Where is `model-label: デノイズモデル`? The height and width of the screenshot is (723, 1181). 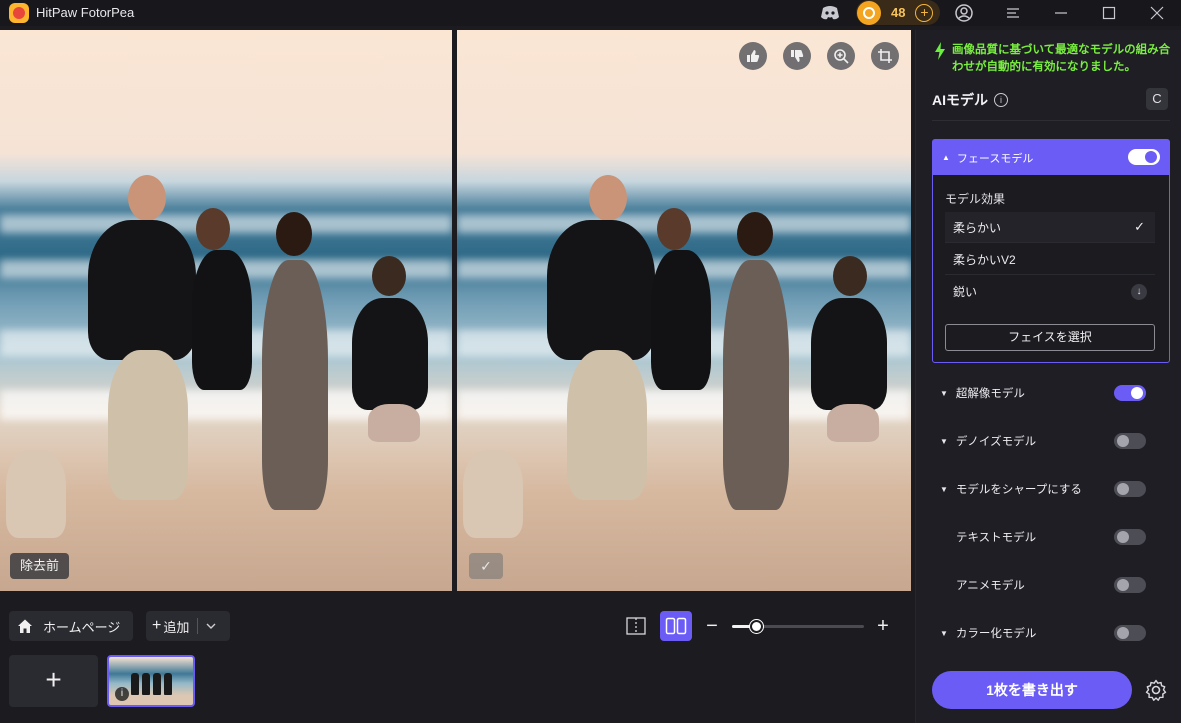
model-label: デノイズモデル is located at coordinates (996, 442).